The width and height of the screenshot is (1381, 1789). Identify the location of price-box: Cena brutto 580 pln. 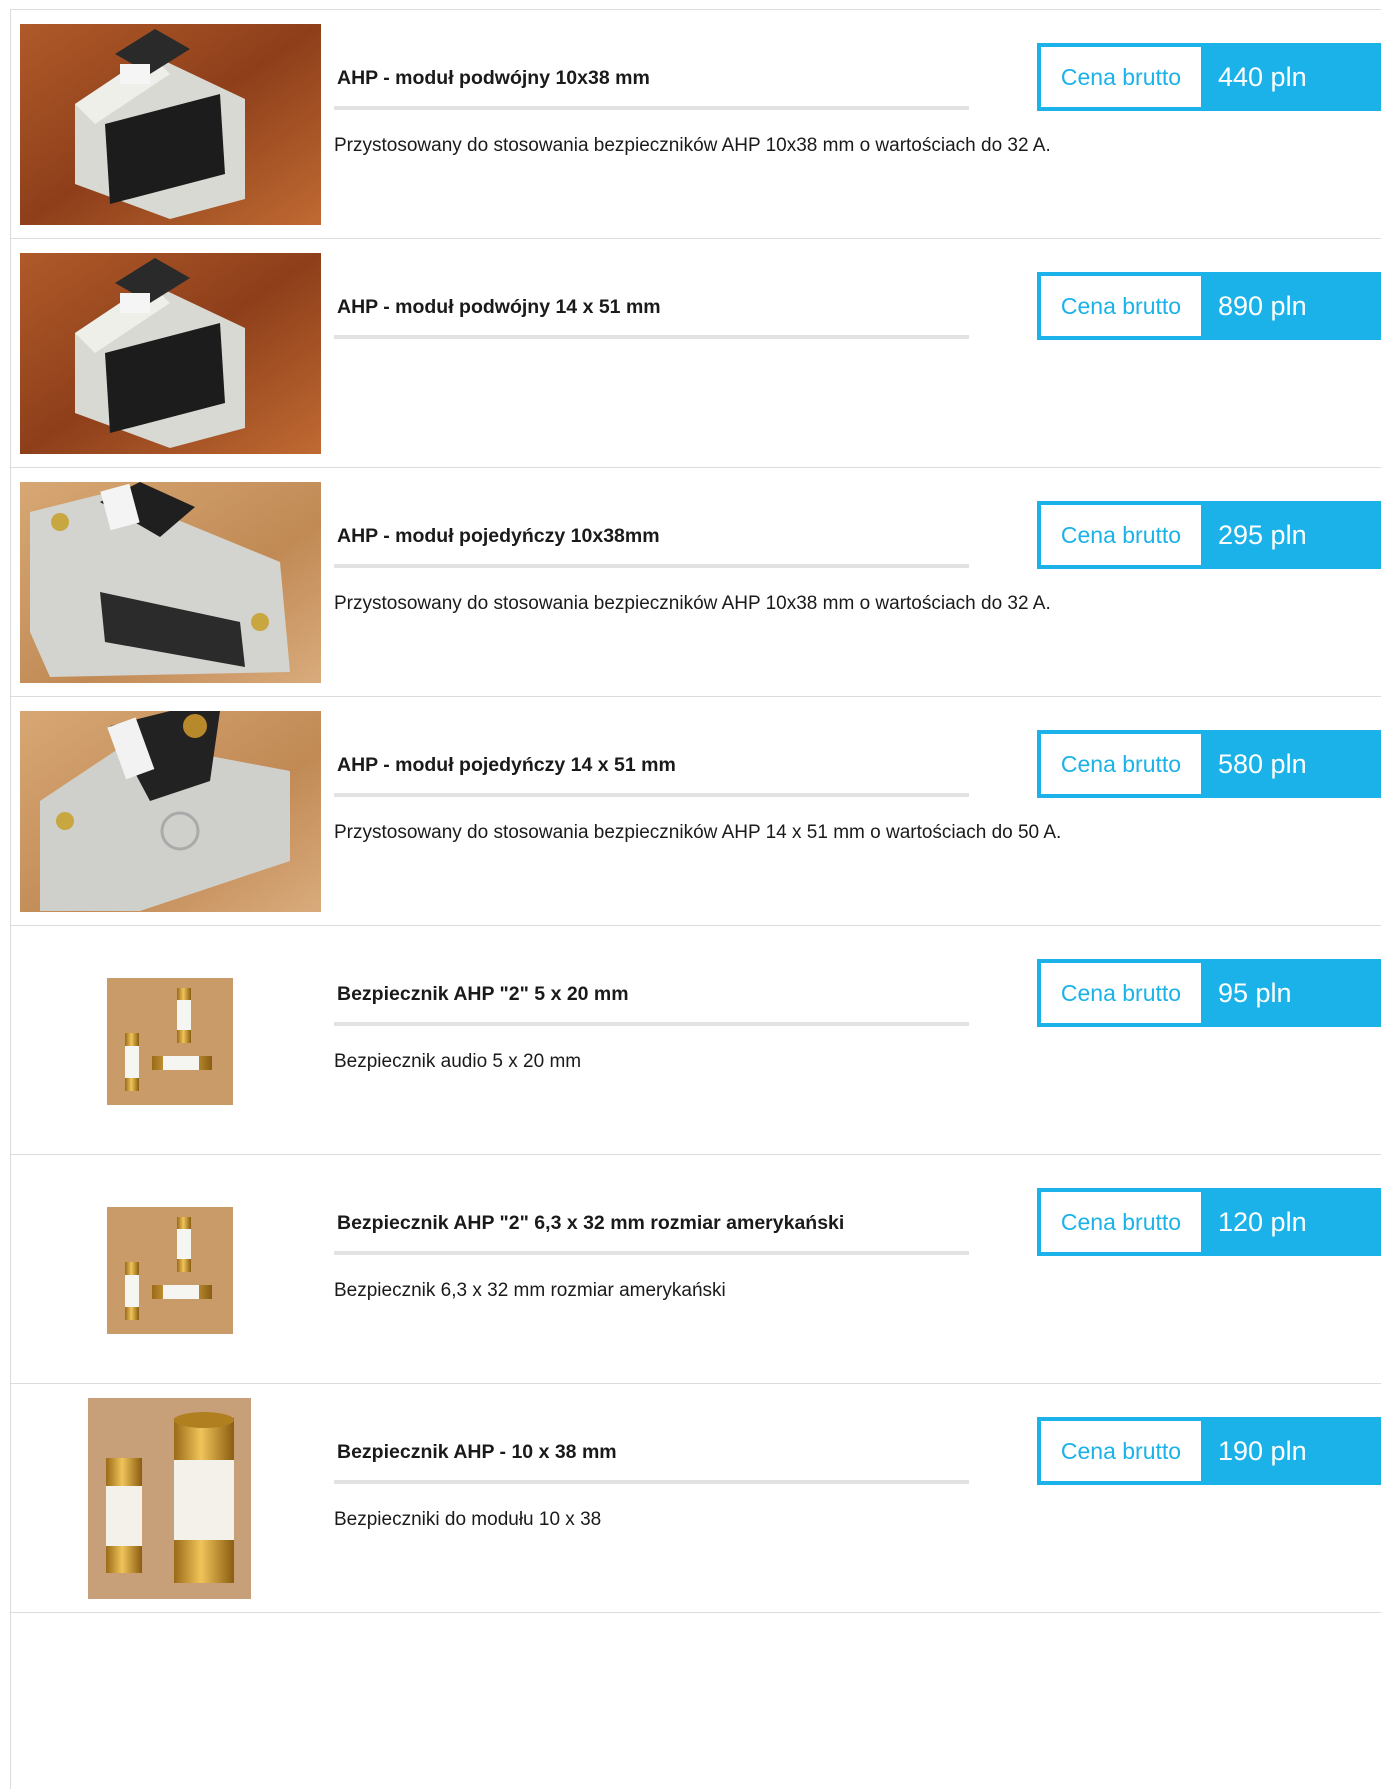
(1209, 764).